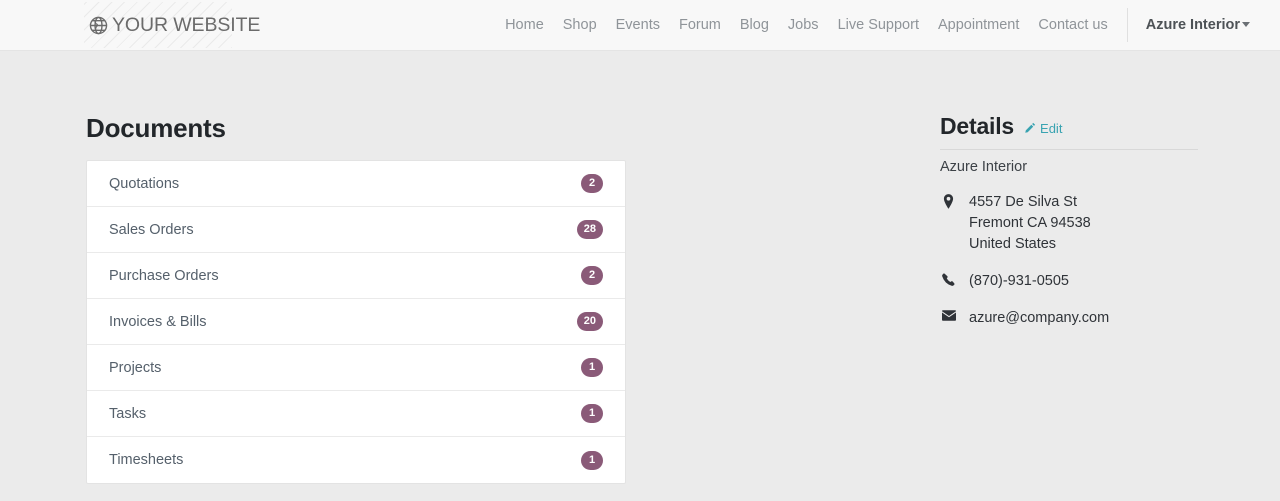 This screenshot has width=1280, height=501. Describe the element at coordinates (356, 276) in the screenshot. I see `list-item-purchase-orders: Purchase Orders 2` at that location.